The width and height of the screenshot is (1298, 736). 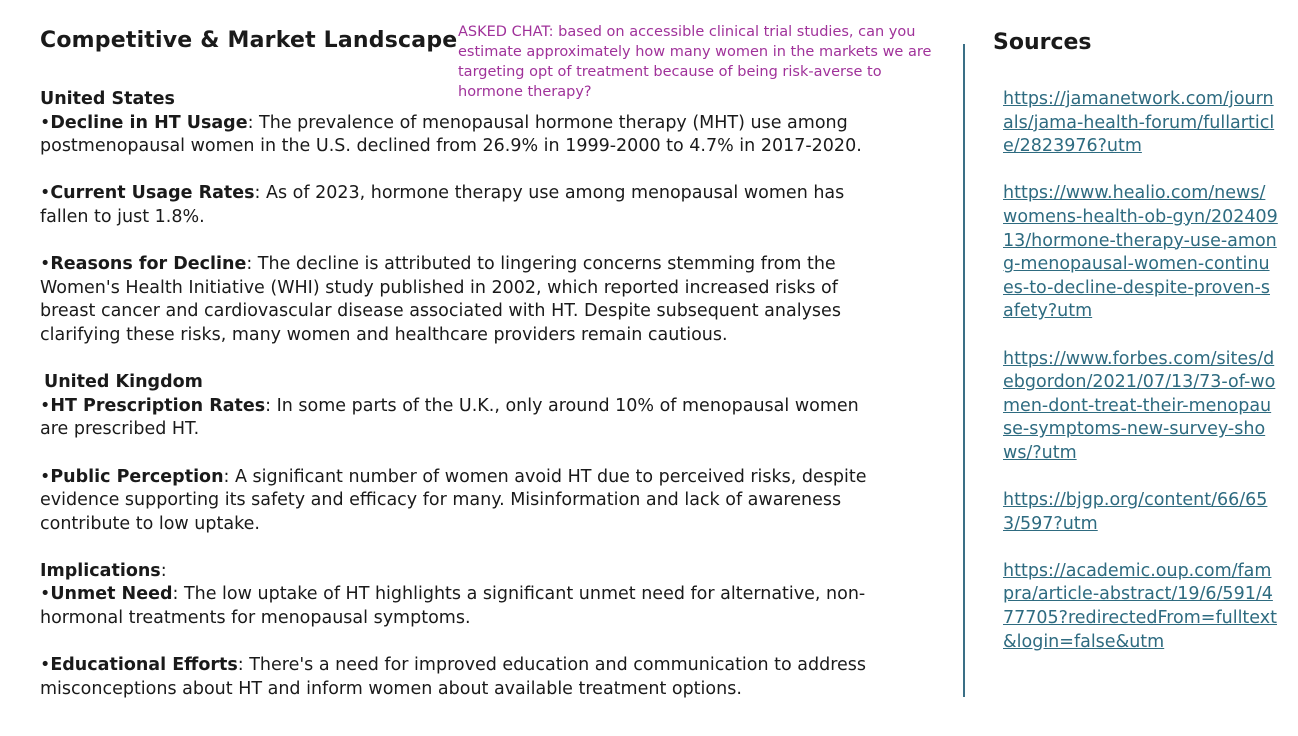 I want to click on bullet-label: Unmet Need, so click(x=111, y=594).